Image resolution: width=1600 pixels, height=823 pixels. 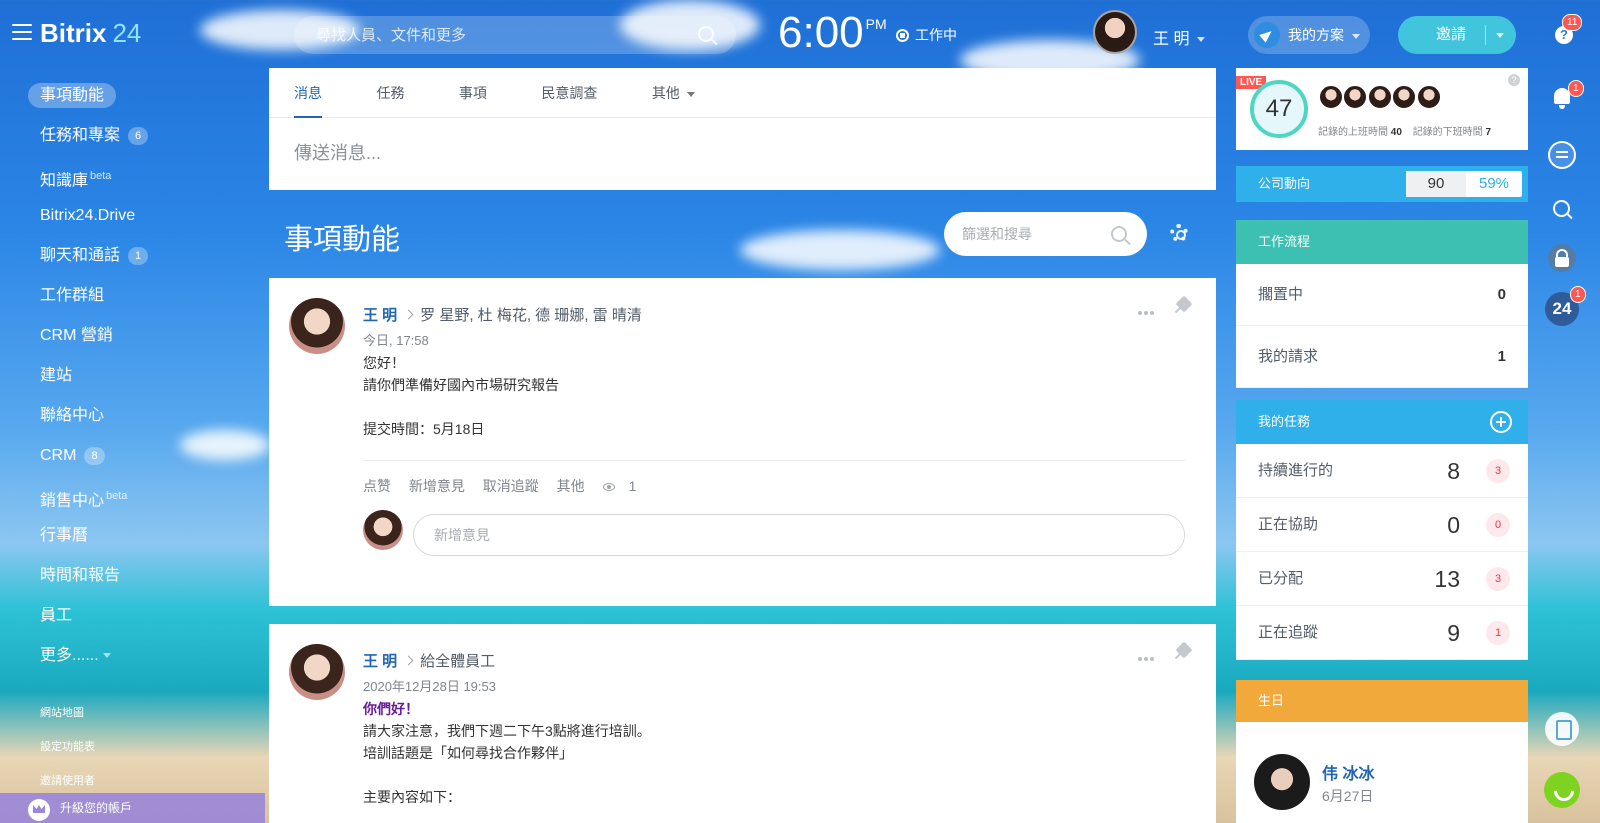 I want to click on clock: 6:00 PM, so click(x=832, y=33).